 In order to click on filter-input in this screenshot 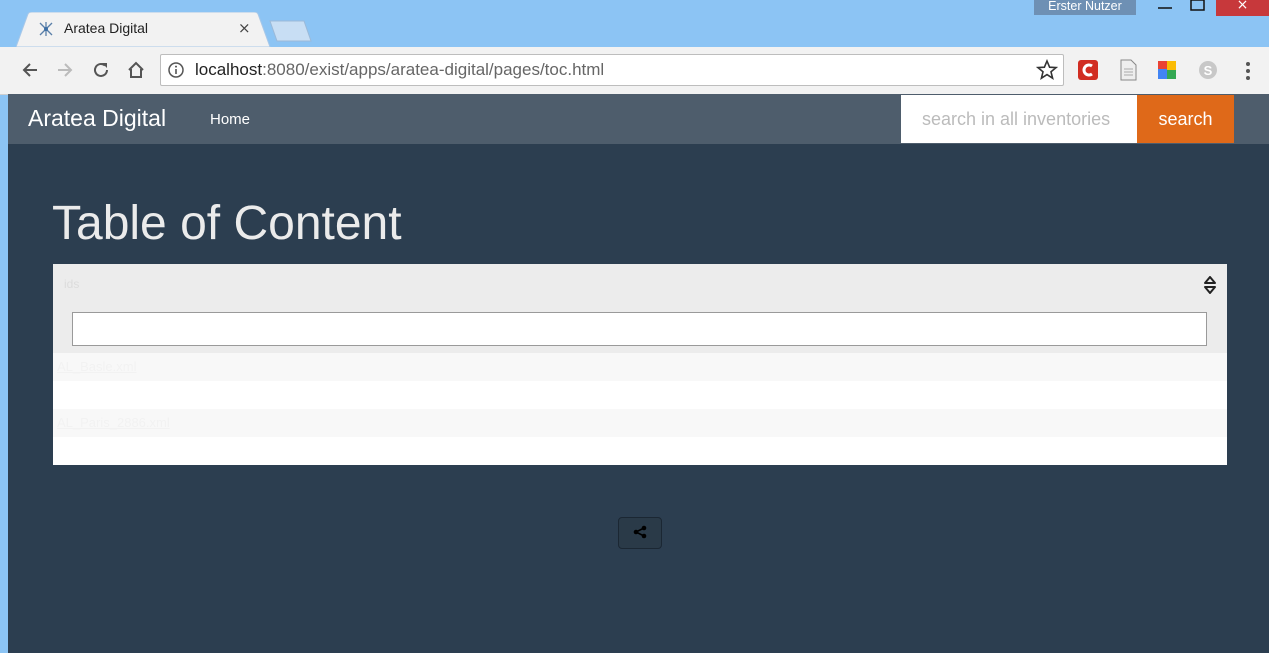, I will do `click(639, 329)`.